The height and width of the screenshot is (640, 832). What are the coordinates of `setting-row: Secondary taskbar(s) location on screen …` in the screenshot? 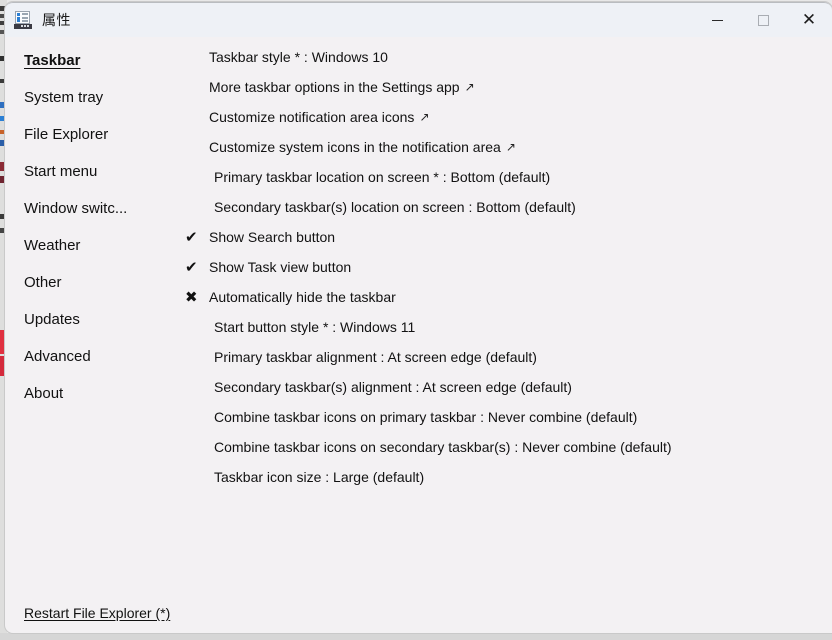 It's located at (506, 207).